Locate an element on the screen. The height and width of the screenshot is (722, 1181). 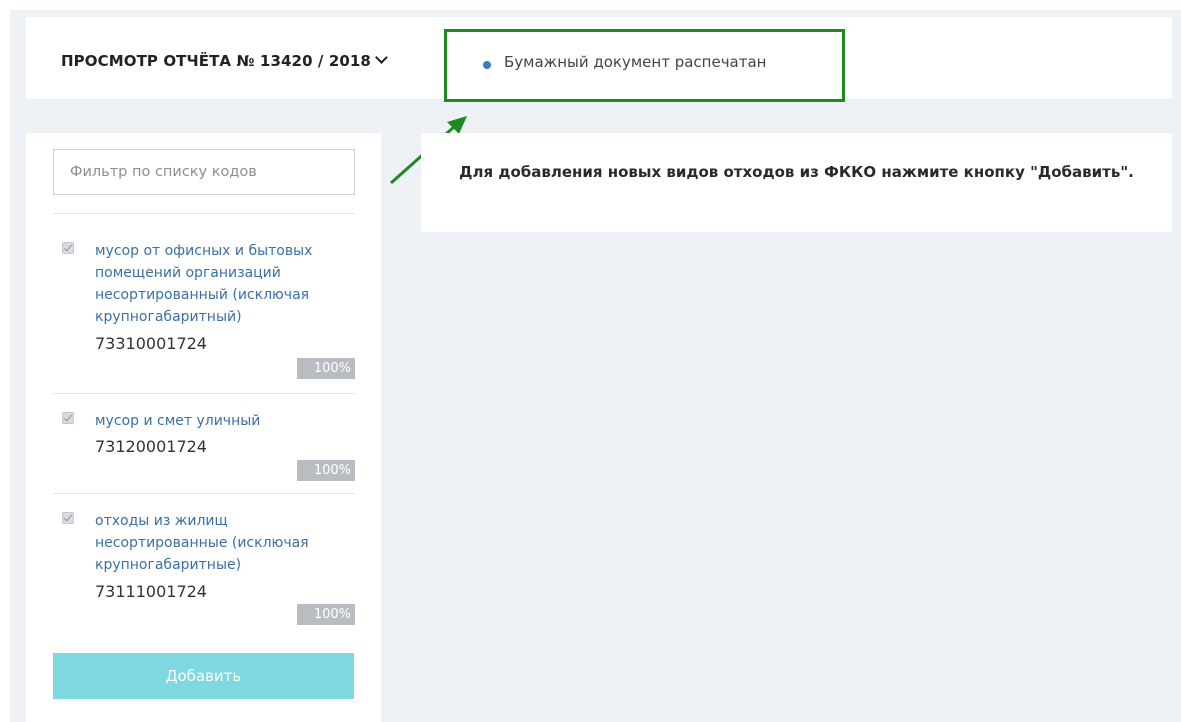
item-code: 73120001724 is located at coordinates (151, 446).